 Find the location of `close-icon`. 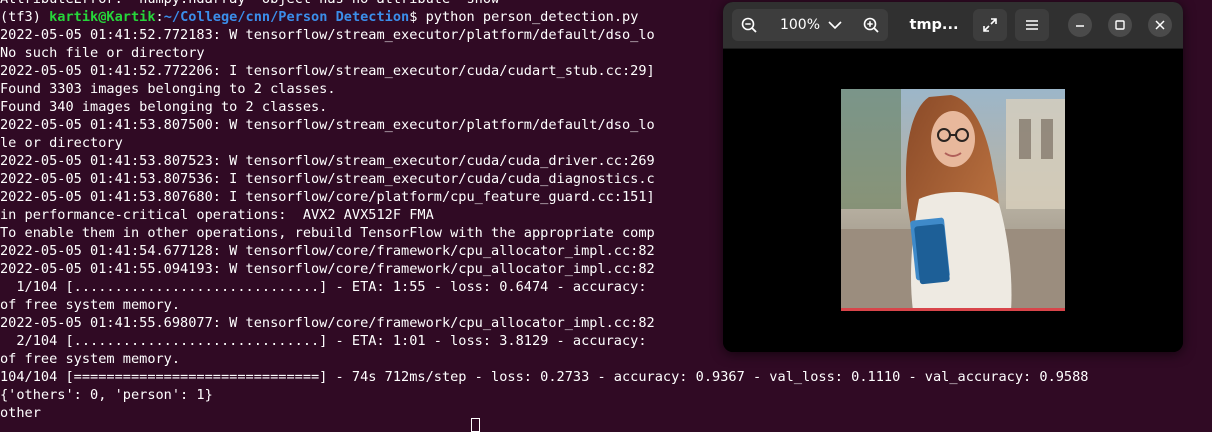

close-icon is located at coordinates (1160, 25).